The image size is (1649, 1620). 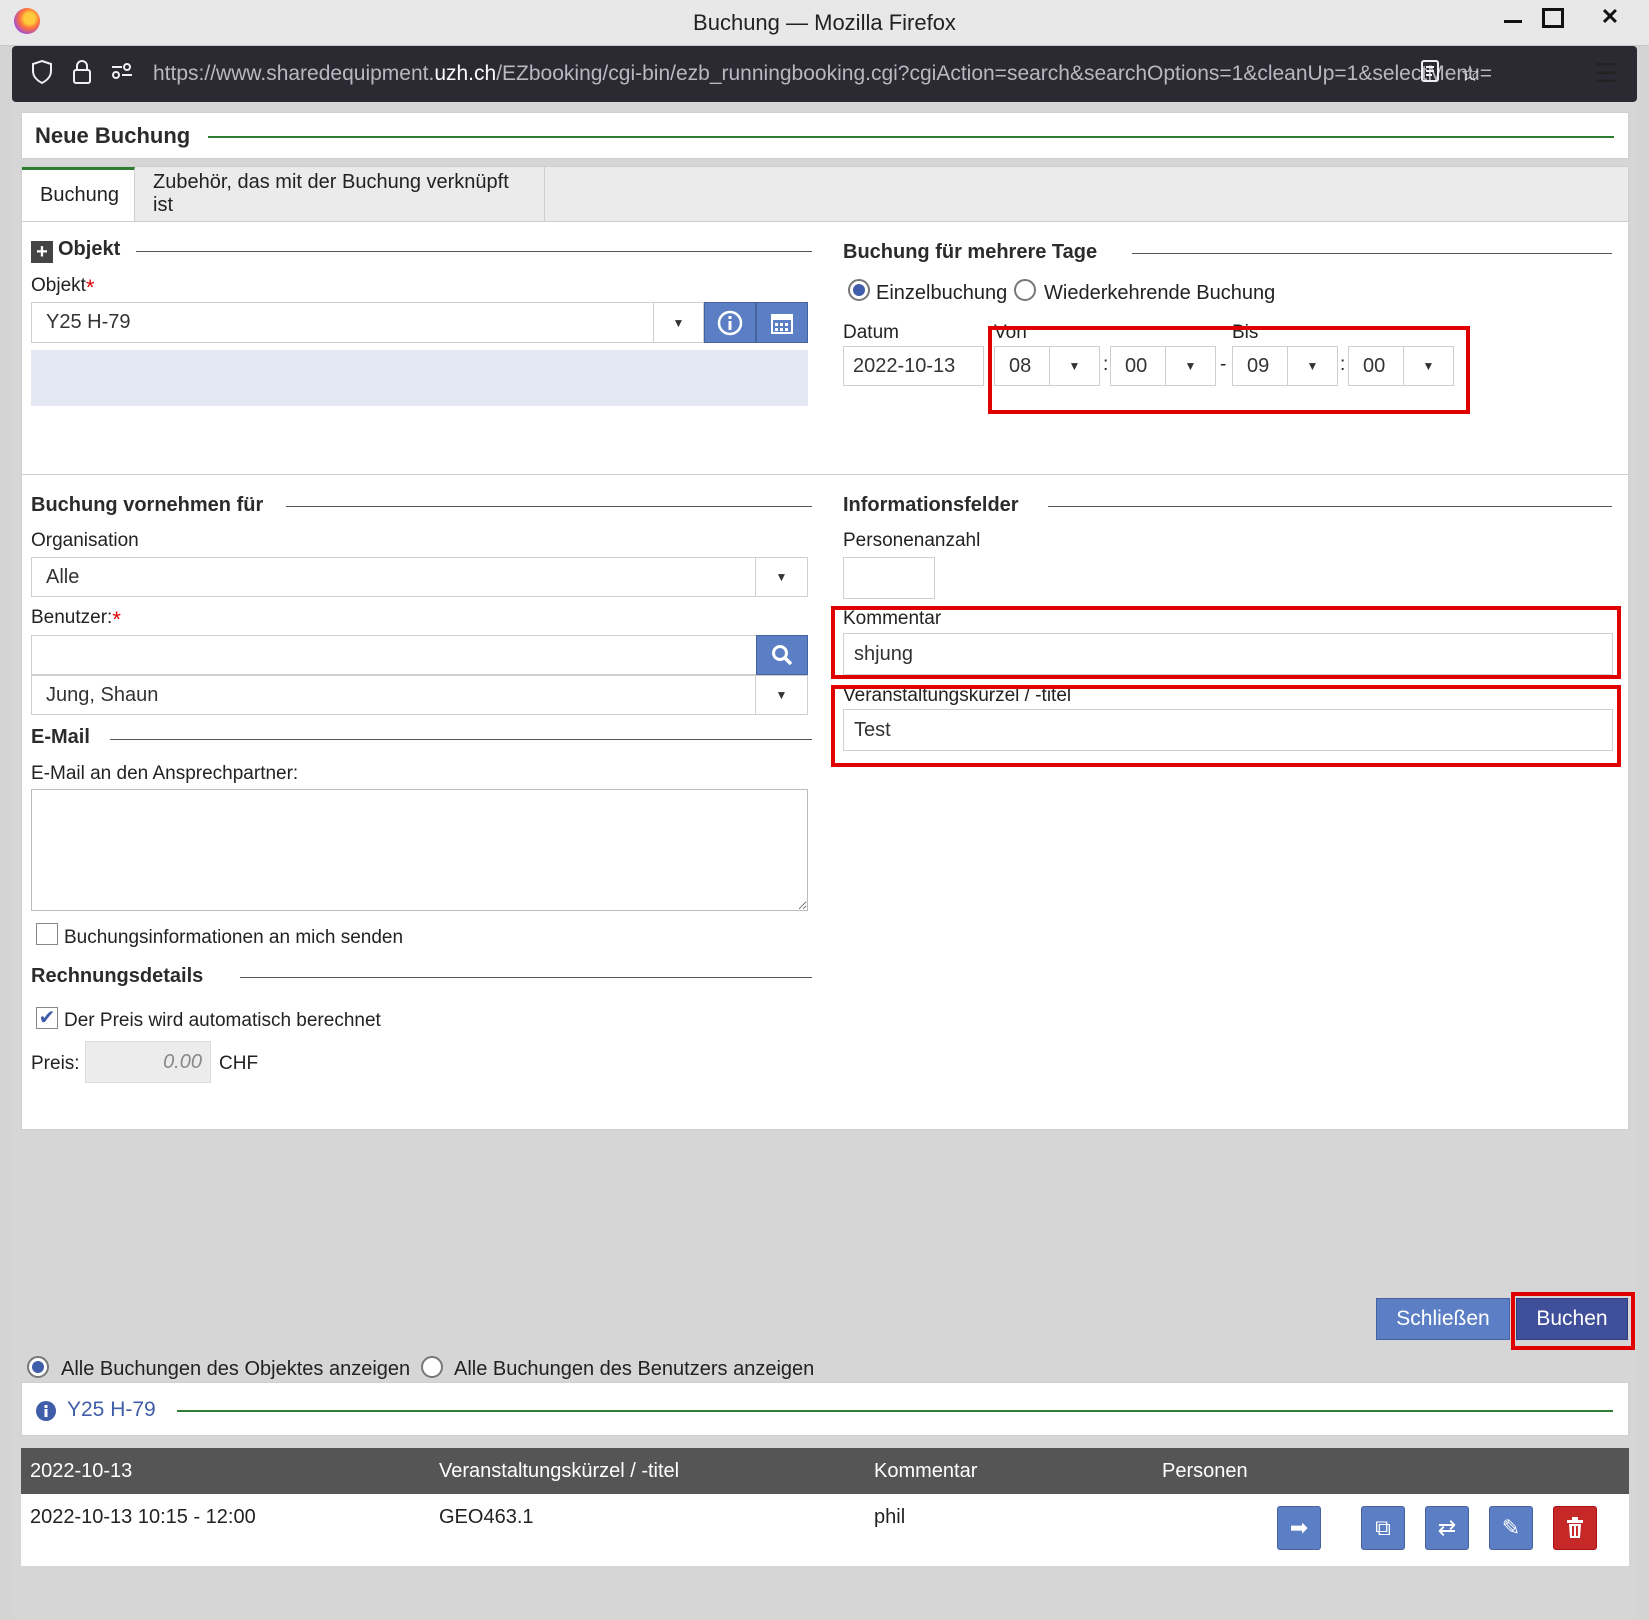 What do you see at coordinates (85, 540) in the screenshot?
I see `organisation-label: Organisation` at bounding box center [85, 540].